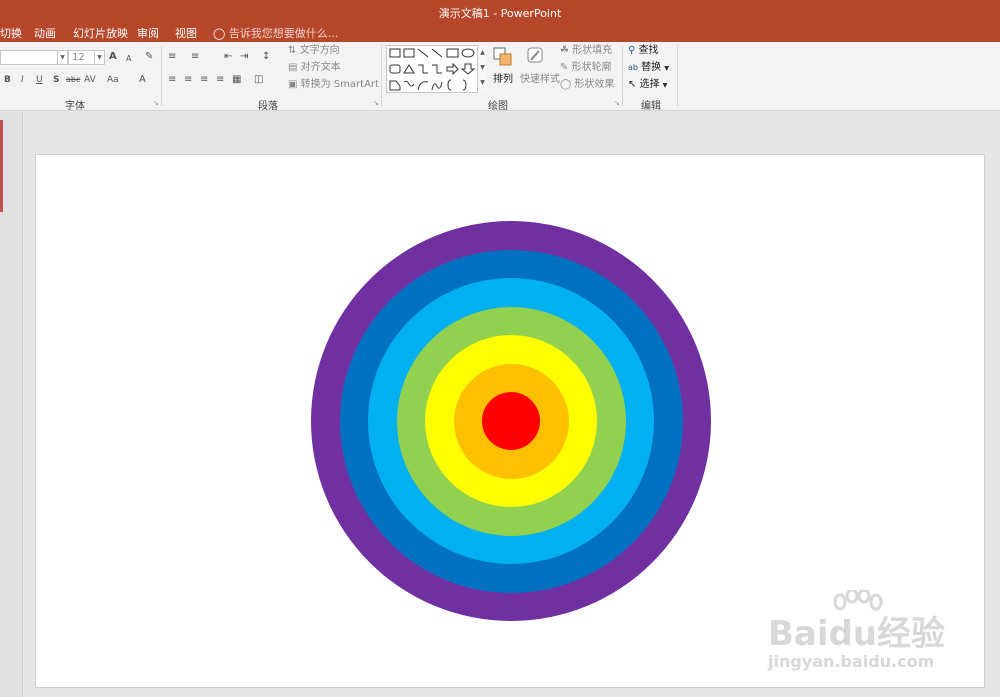  Describe the element at coordinates (851, 661) in the screenshot. I see `watermark-url: jingyan.baidu.com` at that location.